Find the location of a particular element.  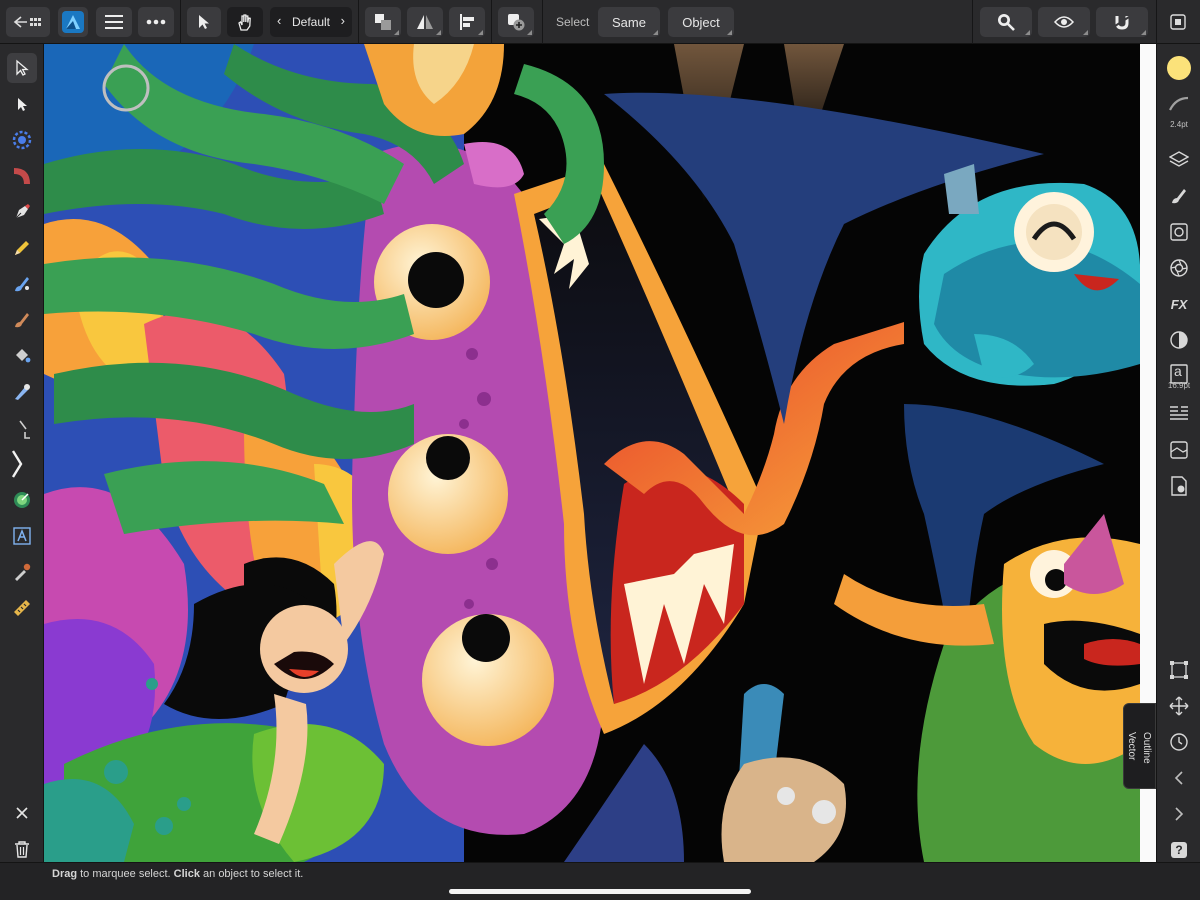

menu-button is located at coordinates (114, 22).